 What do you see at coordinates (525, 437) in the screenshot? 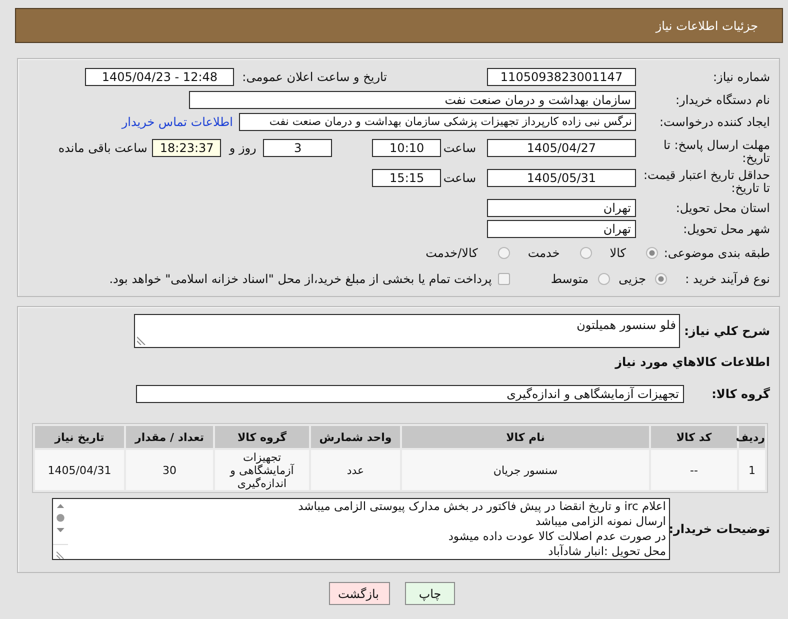
I see `column-header: نام کالا` at bounding box center [525, 437].